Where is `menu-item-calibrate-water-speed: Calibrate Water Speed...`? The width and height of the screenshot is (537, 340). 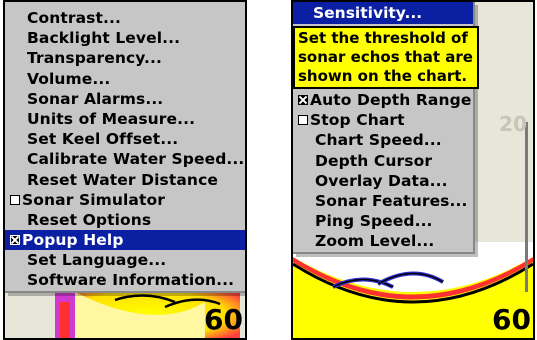 menu-item-calibrate-water-speed: Calibrate Water Speed... is located at coordinates (125, 159).